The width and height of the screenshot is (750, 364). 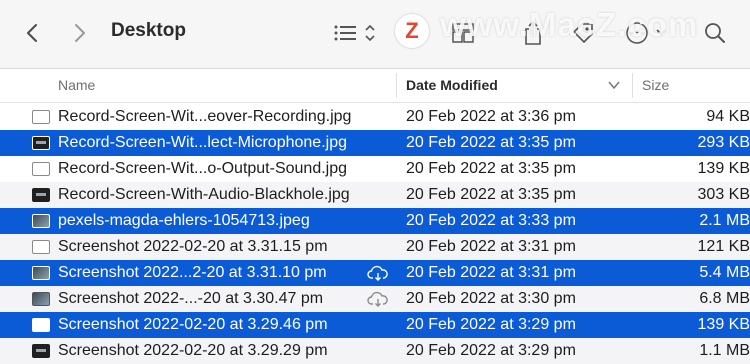 I want to click on forward-button, so click(x=80, y=33).